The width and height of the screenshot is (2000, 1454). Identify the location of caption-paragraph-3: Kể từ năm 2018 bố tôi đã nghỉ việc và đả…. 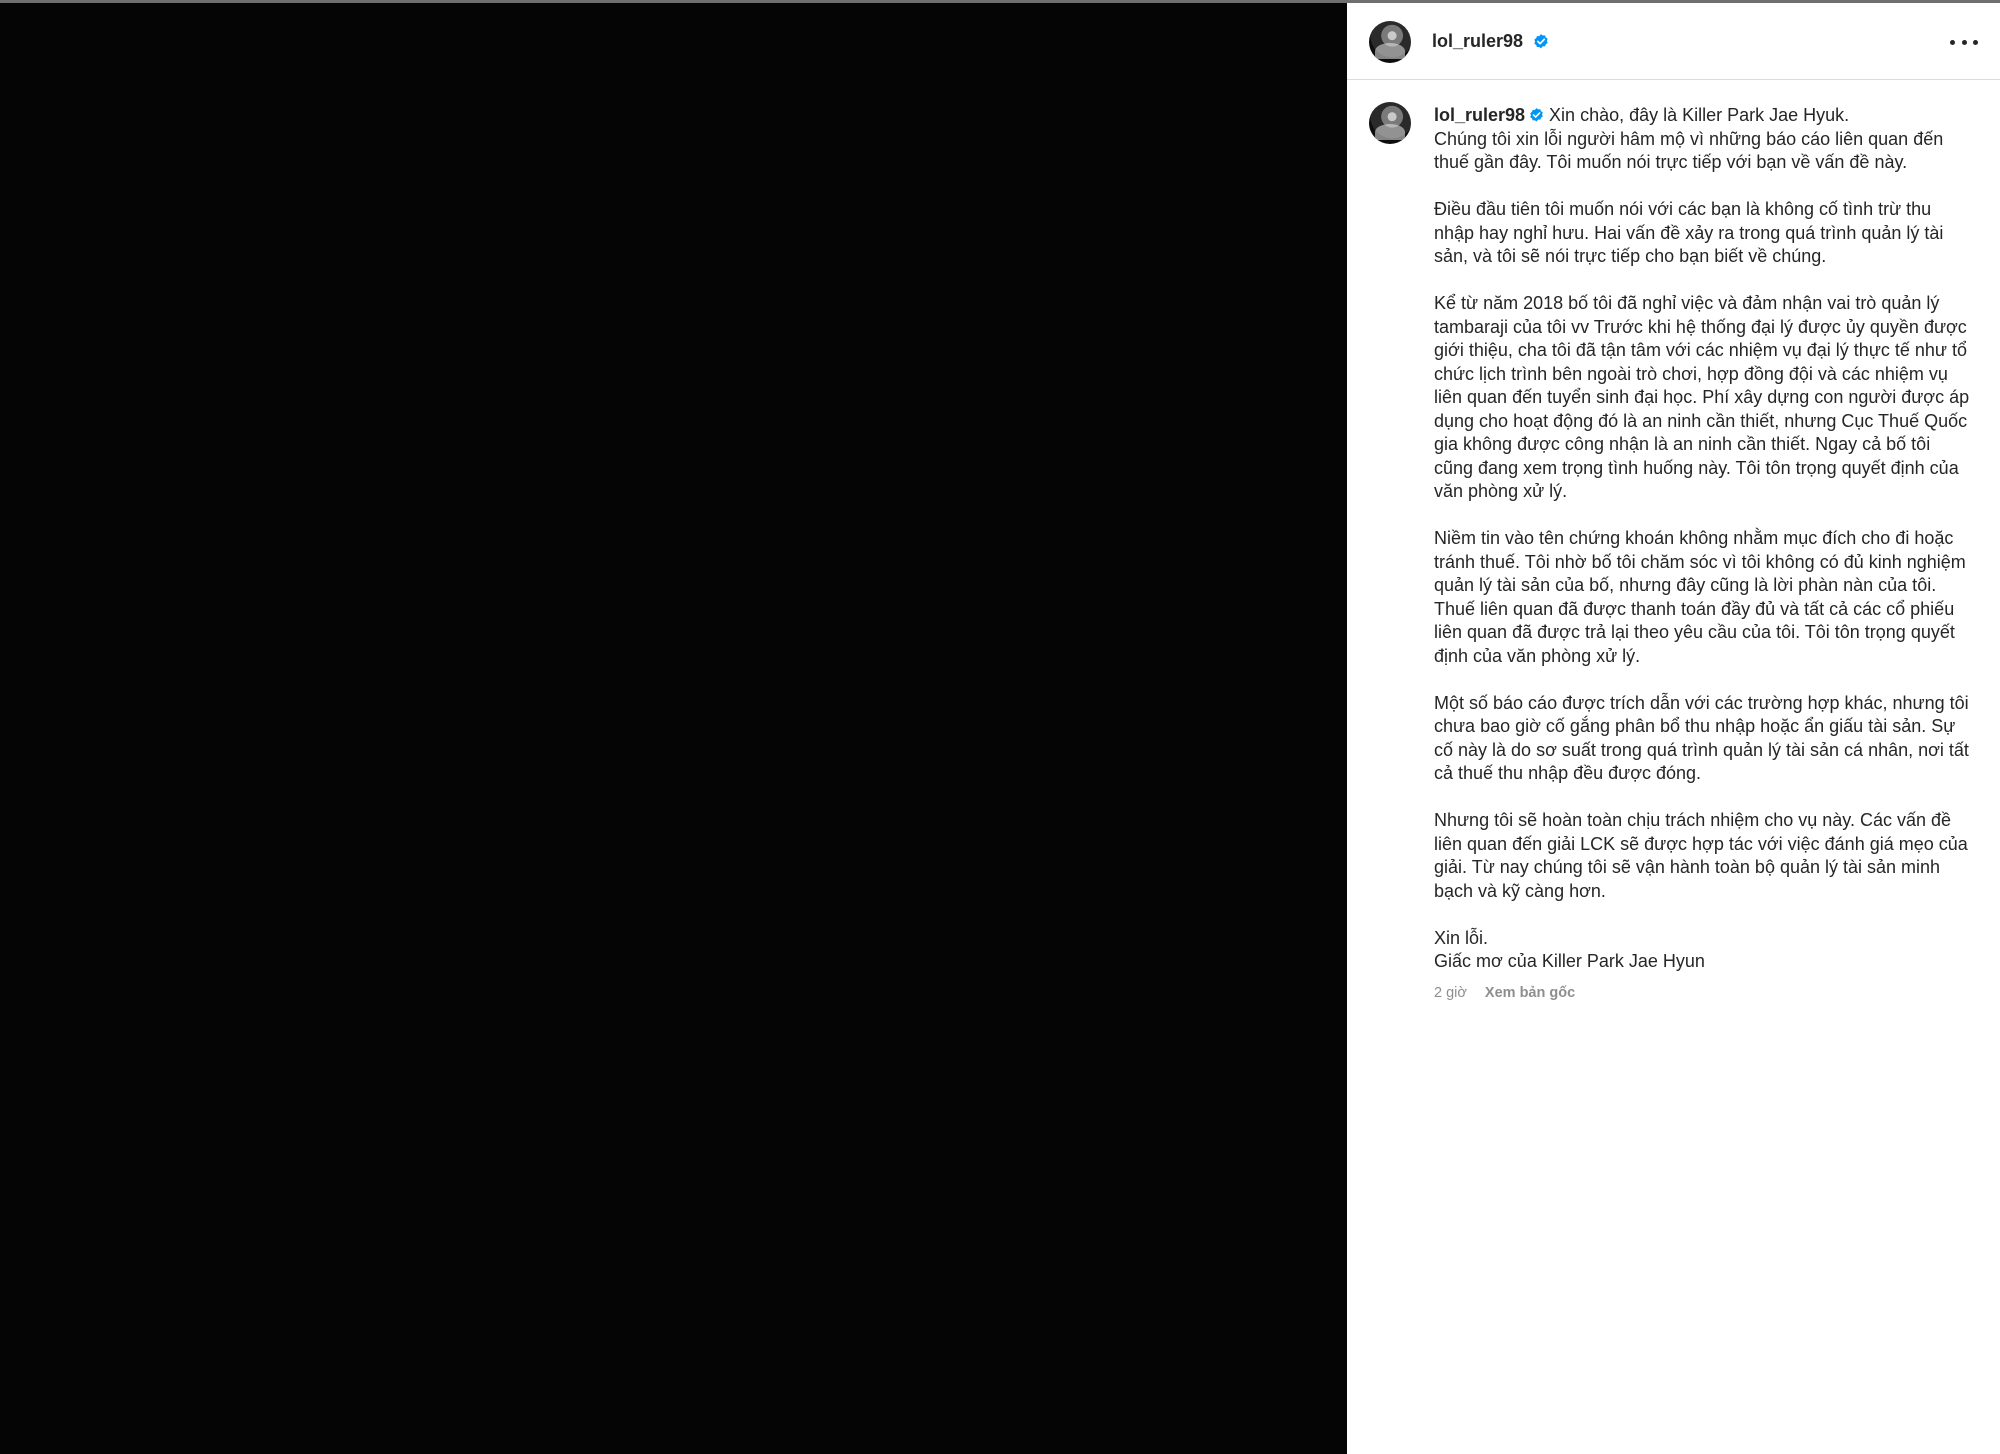
(1702, 397).